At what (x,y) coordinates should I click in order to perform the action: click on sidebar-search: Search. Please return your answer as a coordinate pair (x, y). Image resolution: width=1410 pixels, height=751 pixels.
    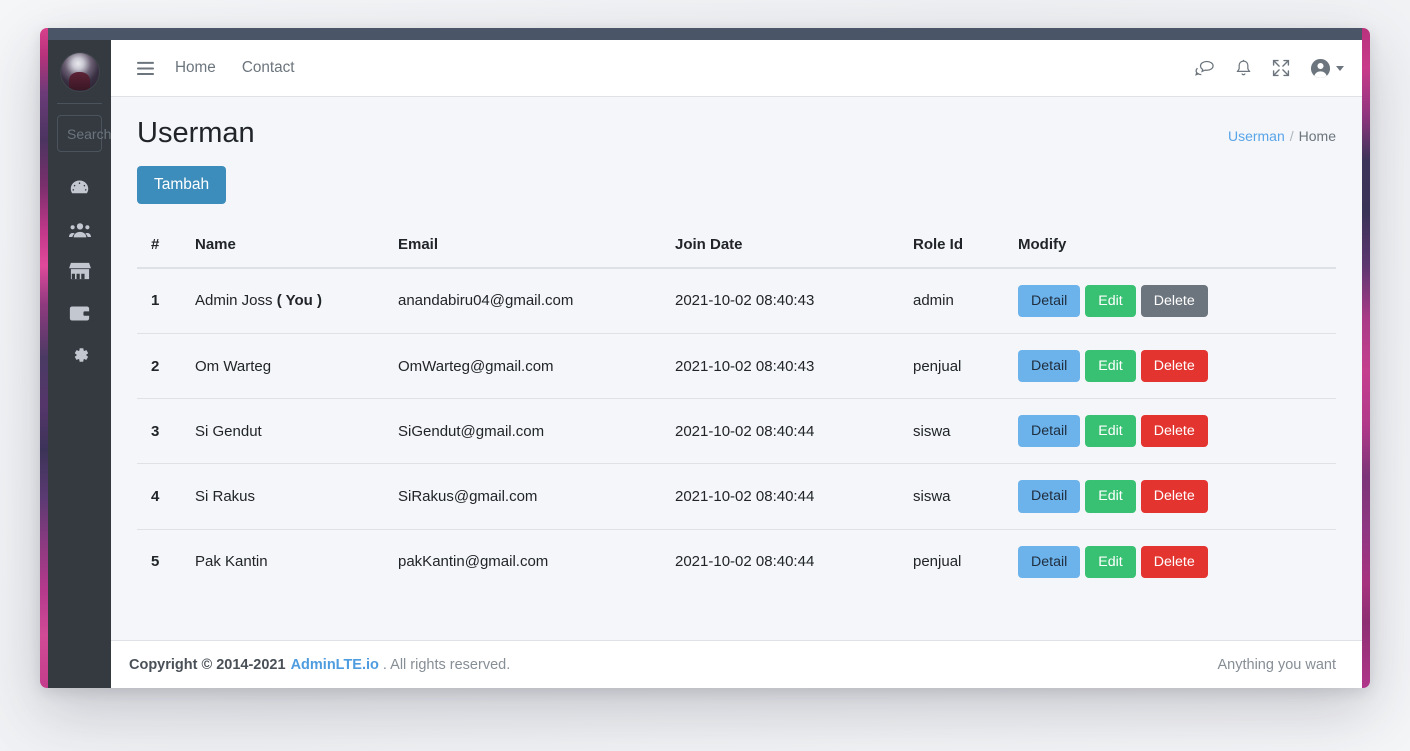
    Looking at the image, I should click on (84, 133).